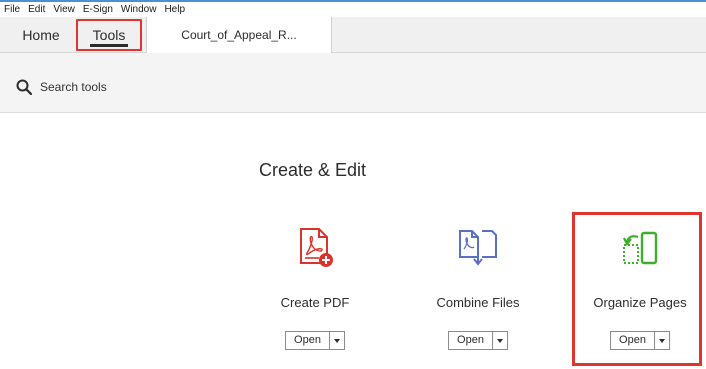 This screenshot has height=369, width=706. I want to click on menu-window: Window, so click(139, 9).